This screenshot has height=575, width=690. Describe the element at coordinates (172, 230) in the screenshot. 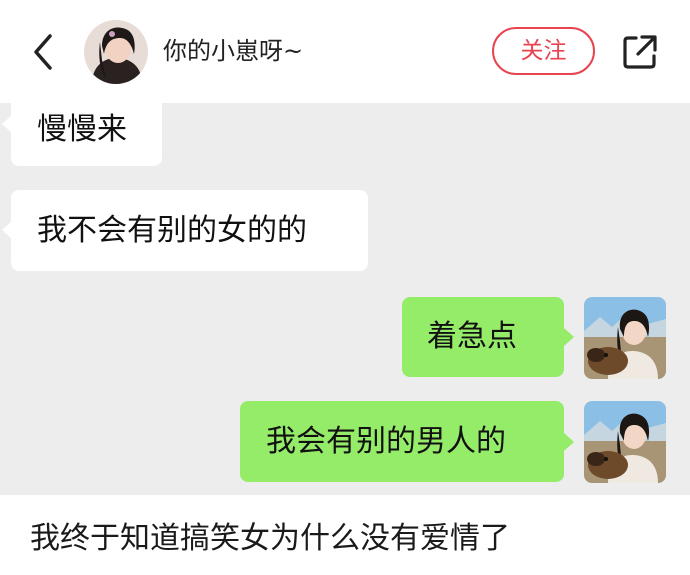

I see `message-text: 我不会有别的女的的` at that location.